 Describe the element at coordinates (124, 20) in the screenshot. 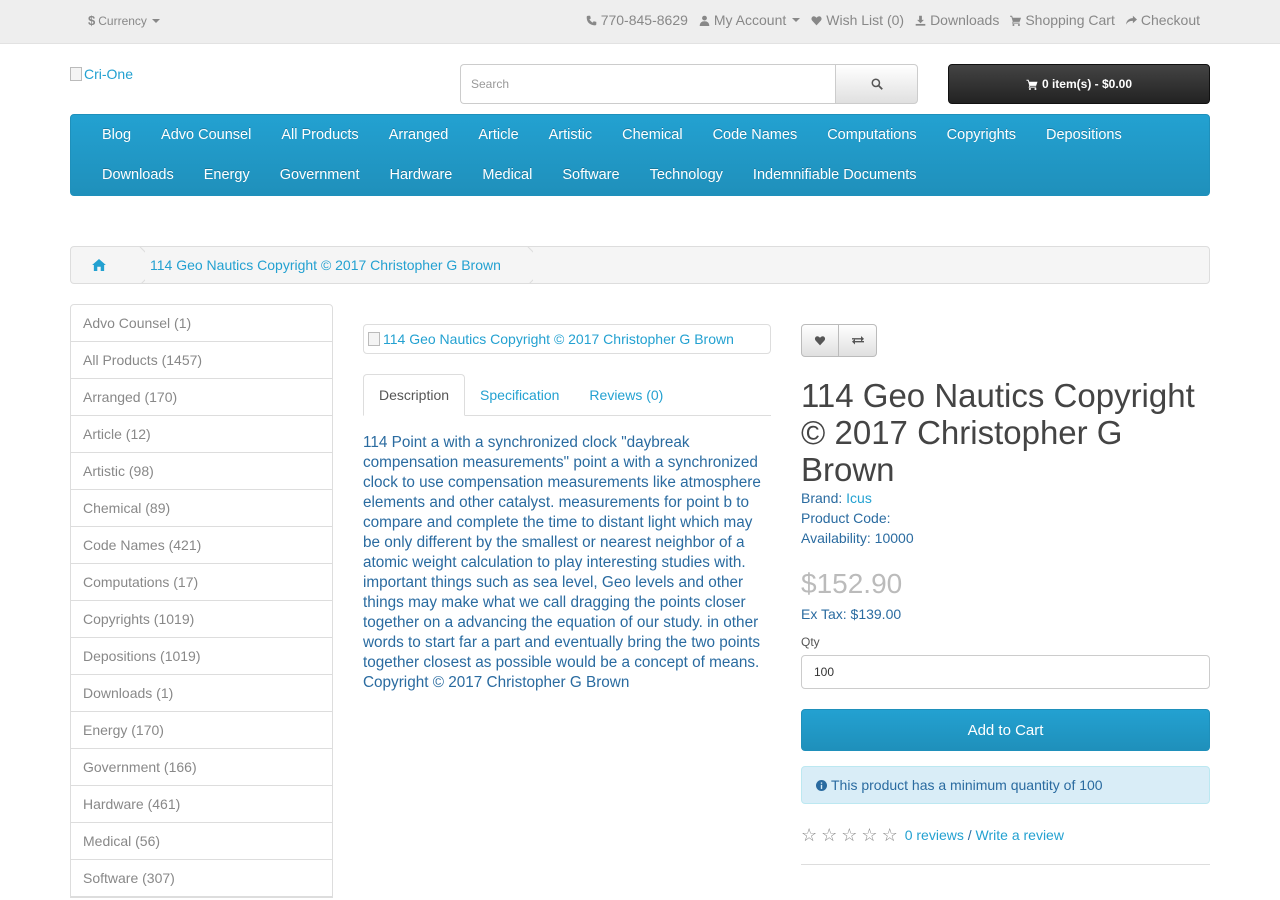

I see `currency-dropdown: $ Currency` at that location.